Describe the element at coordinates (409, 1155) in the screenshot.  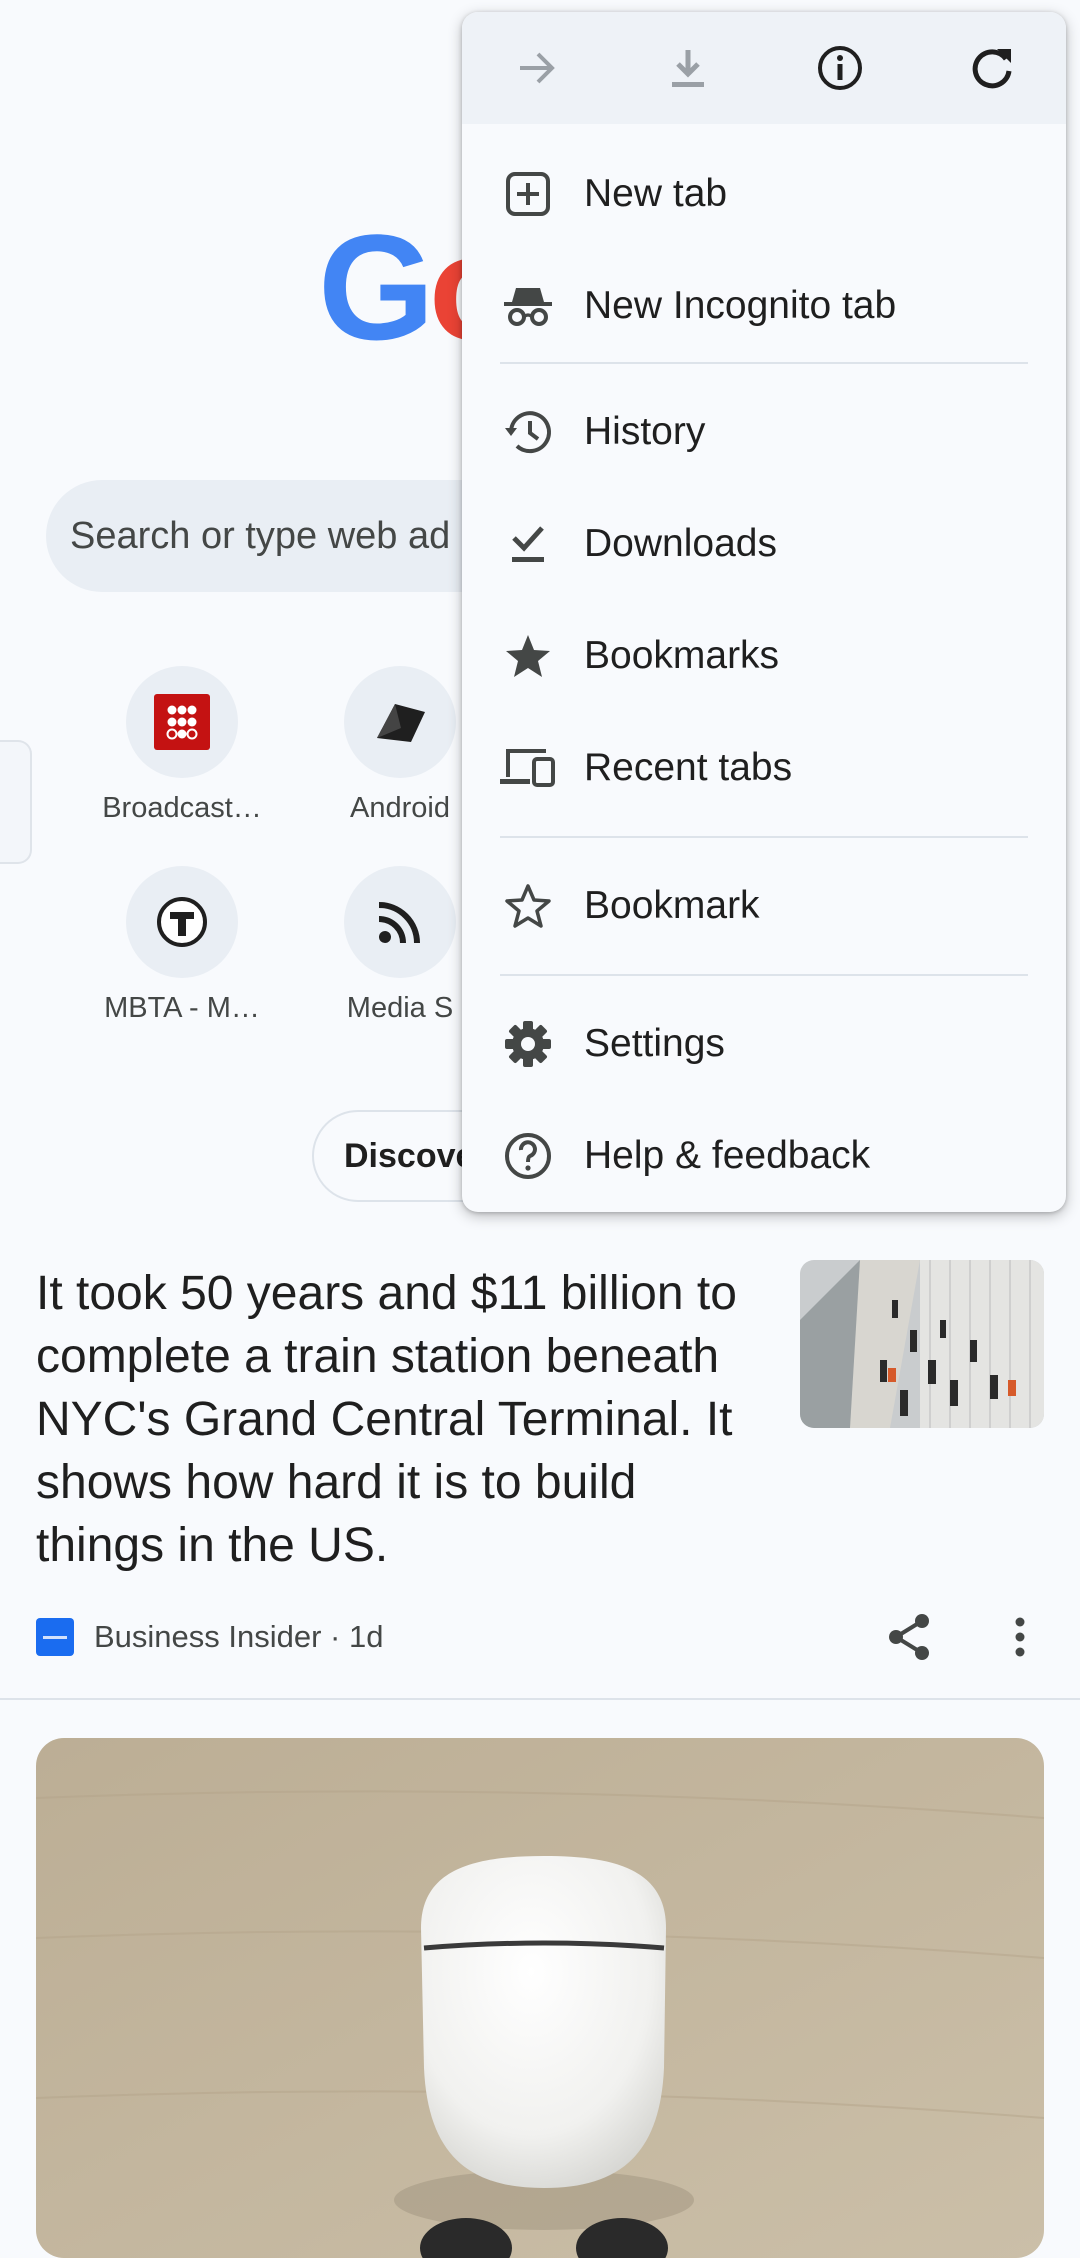
I see `discover-label: Discove` at that location.